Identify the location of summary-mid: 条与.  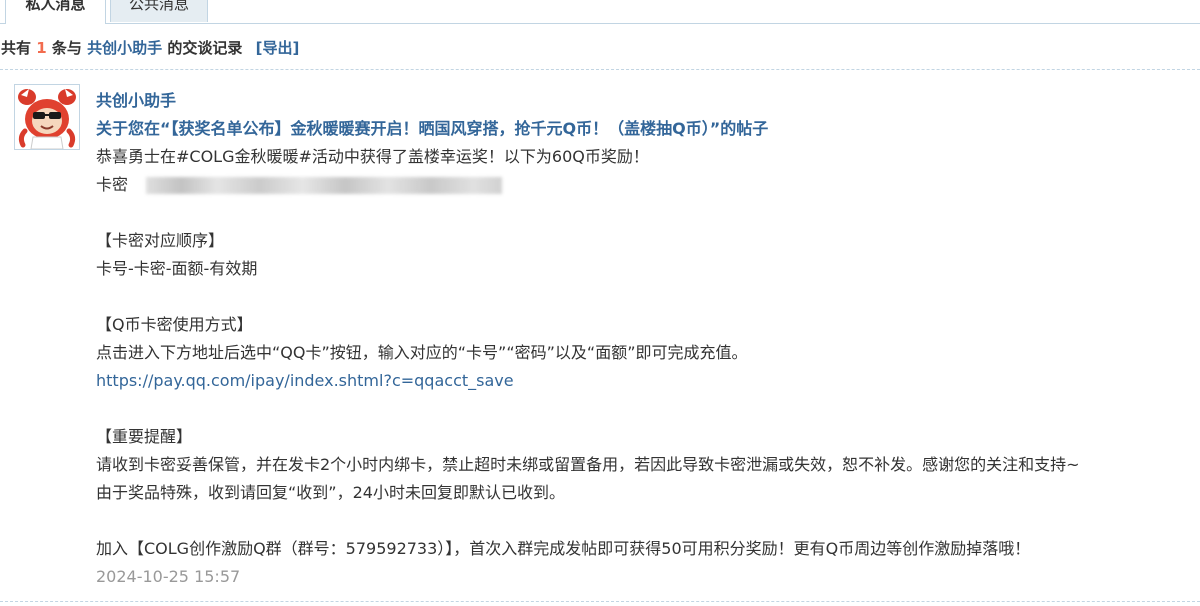
(66, 48).